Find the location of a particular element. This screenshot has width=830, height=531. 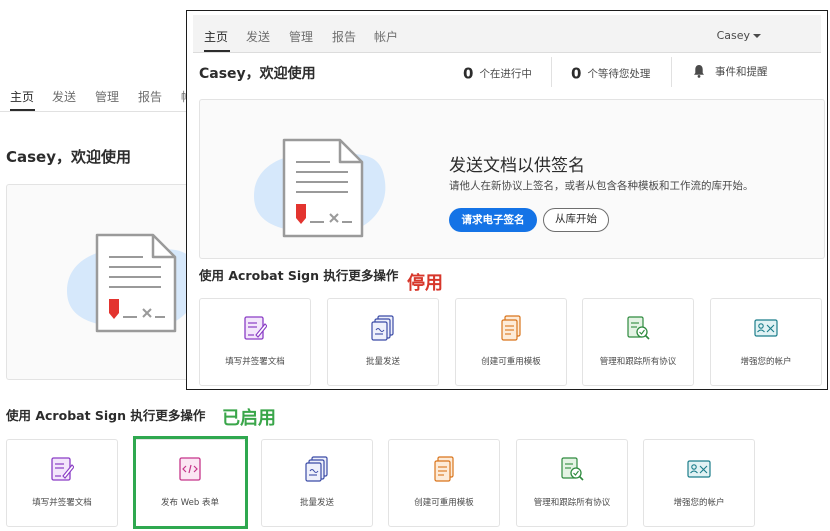

top-nav: 主页 发送 管理 报告 帐户 Casey is located at coordinates (507, 34).